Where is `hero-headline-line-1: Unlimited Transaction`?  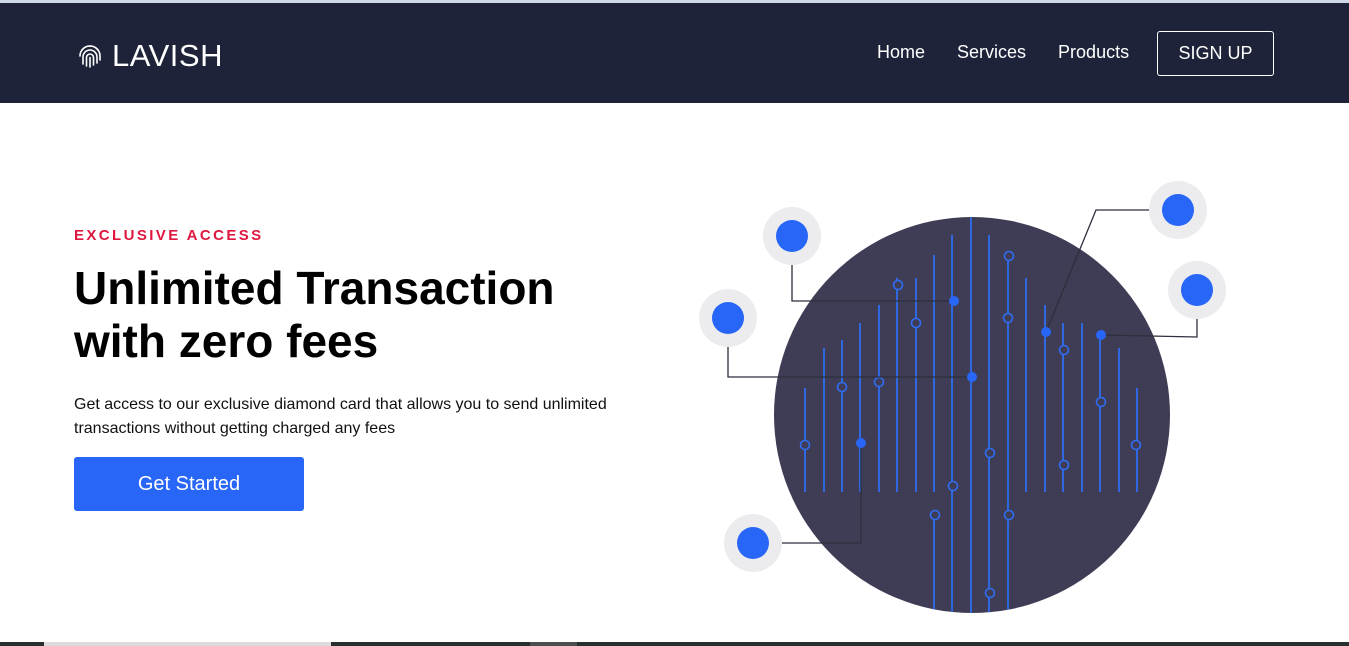 hero-headline-line-1: Unlimited Transaction is located at coordinates (314, 288).